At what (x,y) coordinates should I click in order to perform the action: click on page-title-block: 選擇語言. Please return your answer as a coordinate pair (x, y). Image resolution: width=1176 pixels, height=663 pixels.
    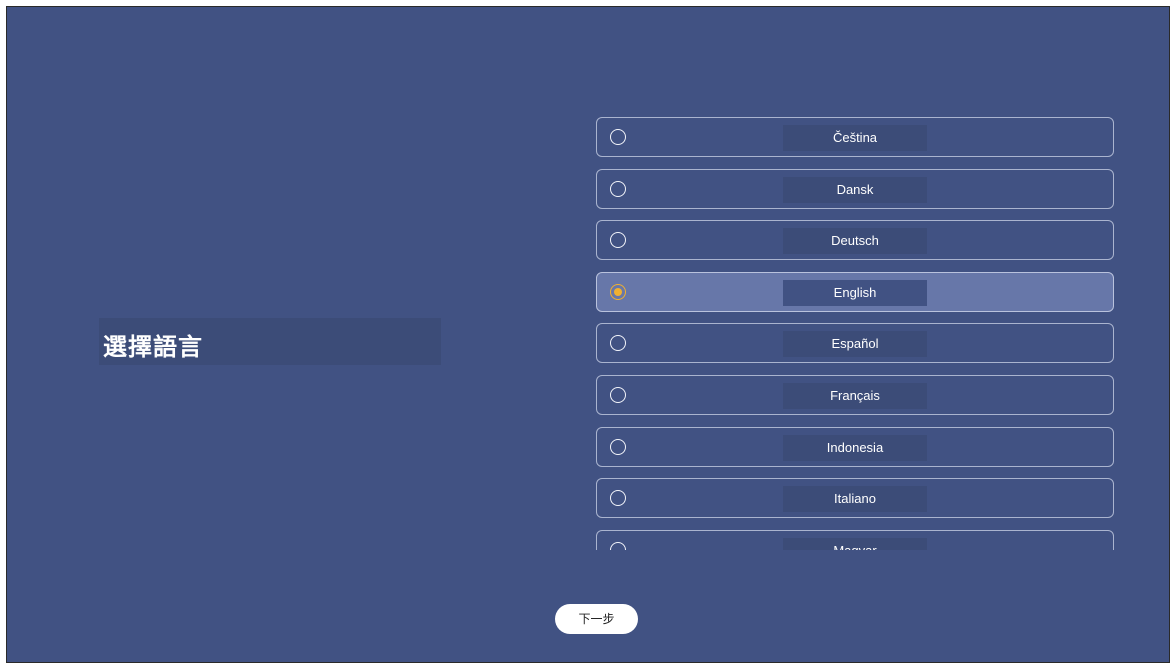
    Looking at the image, I should click on (270, 341).